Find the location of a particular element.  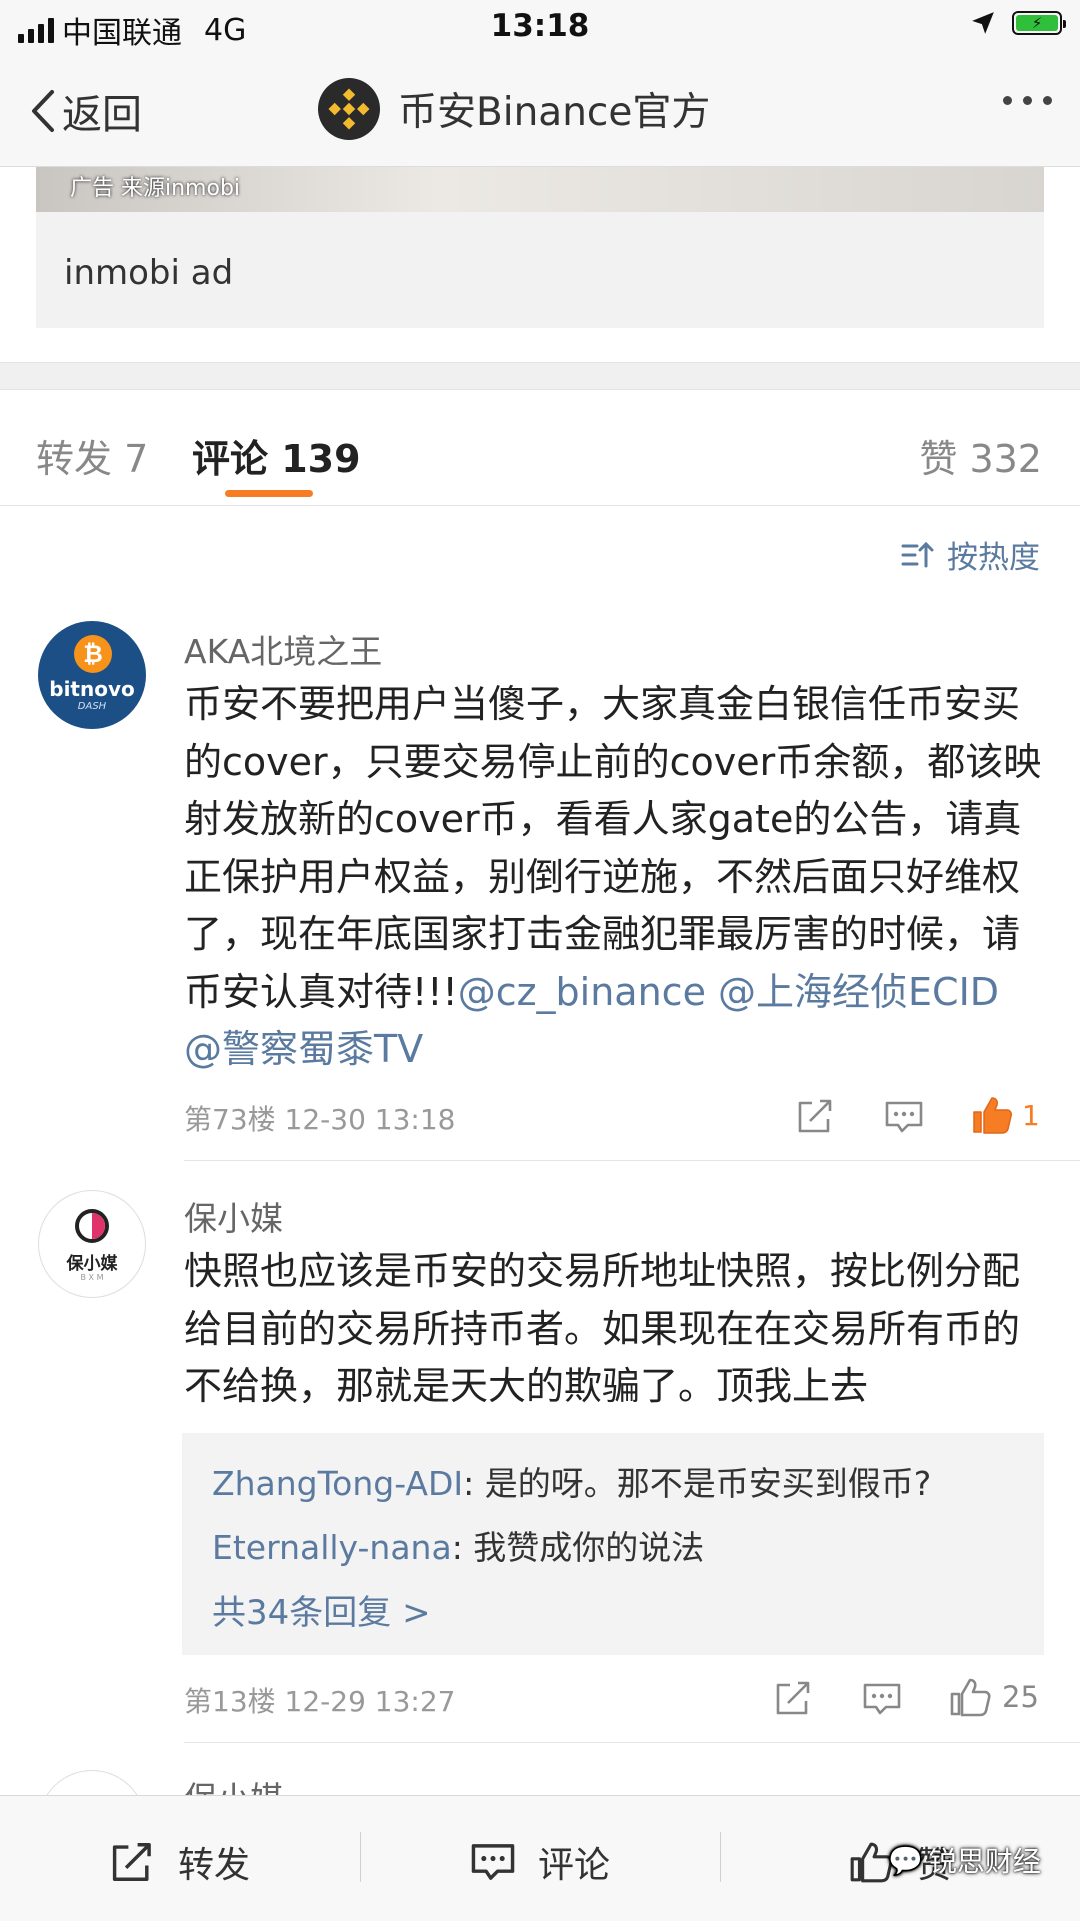

like-comment-button: 1 is located at coordinates (1005, 1115).